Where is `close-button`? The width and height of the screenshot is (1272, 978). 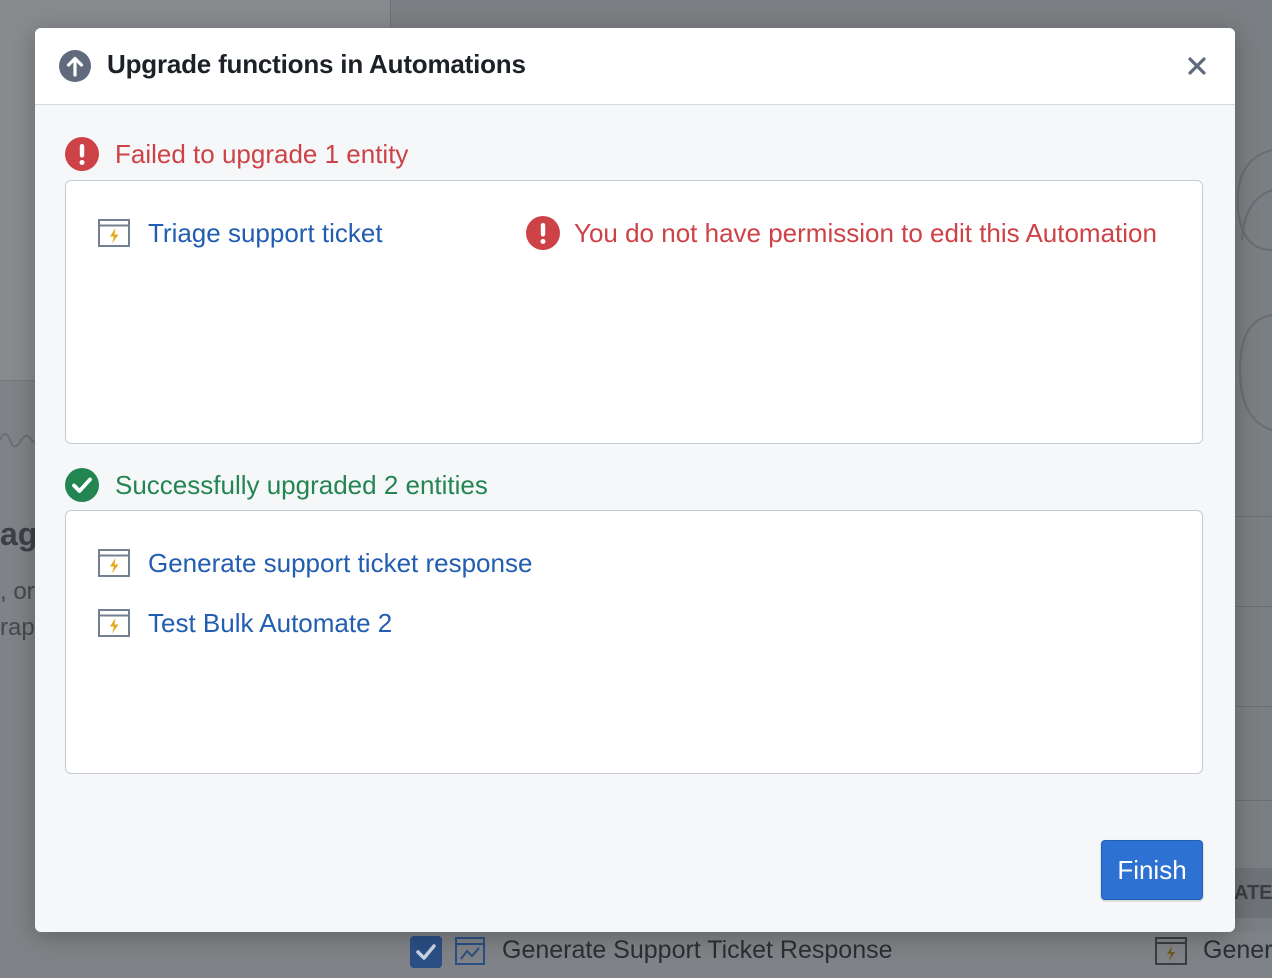 close-button is located at coordinates (1197, 66).